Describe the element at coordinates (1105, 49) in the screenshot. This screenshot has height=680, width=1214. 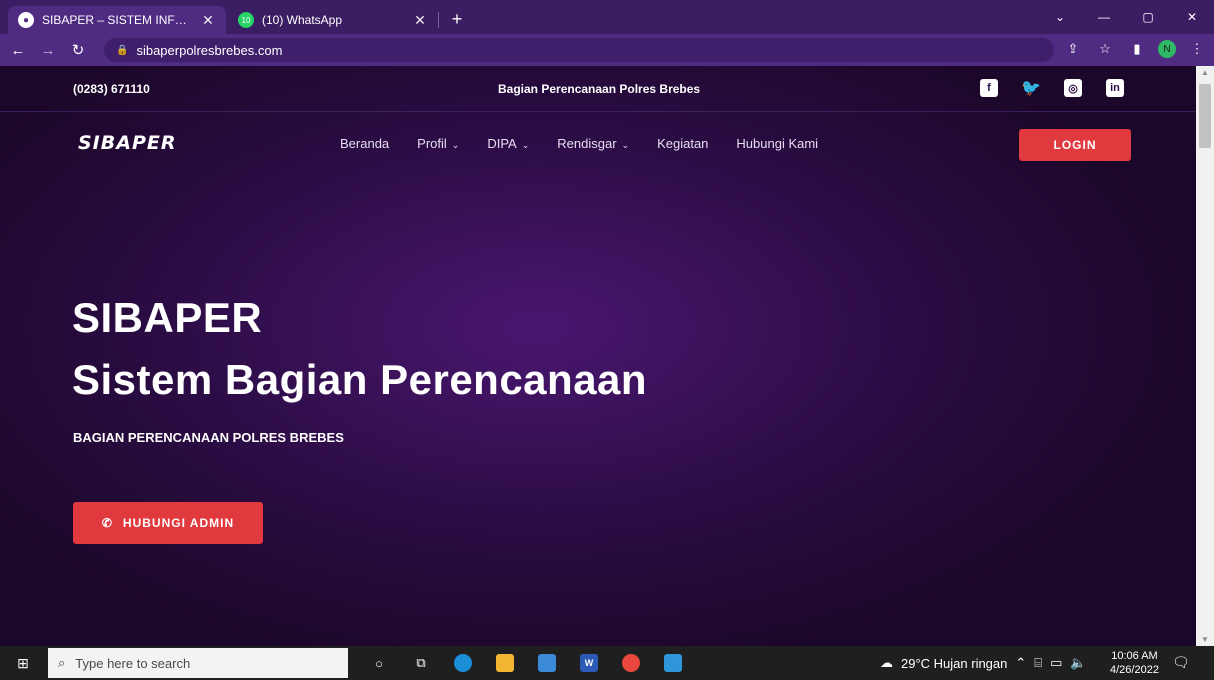
I see `bookmark-star-icon: ☆` at that location.